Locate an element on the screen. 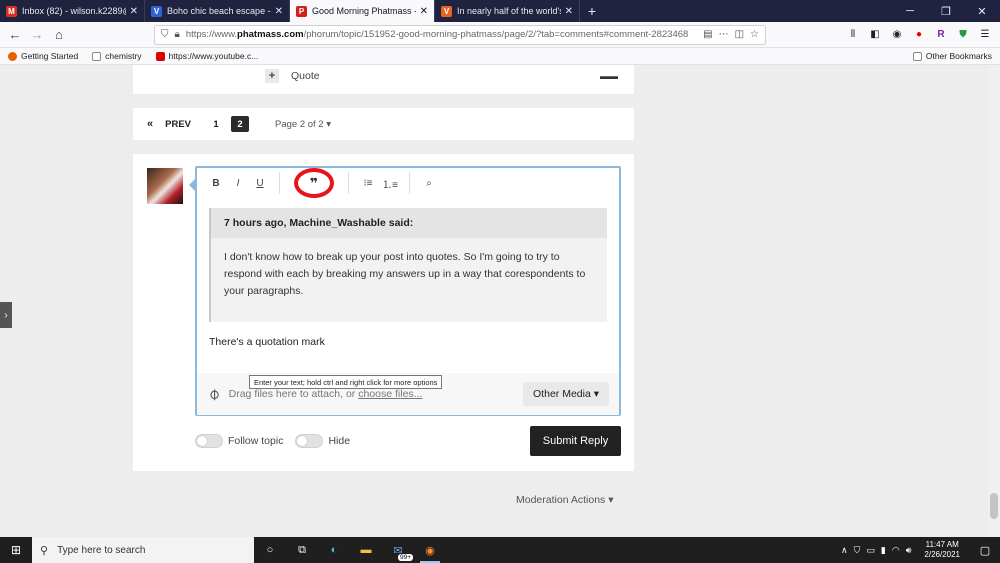 Image resolution: width=1000 pixels, height=563 pixels. reaction-sunglasses-icon: ▬▬ is located at coordinates (609, 76).